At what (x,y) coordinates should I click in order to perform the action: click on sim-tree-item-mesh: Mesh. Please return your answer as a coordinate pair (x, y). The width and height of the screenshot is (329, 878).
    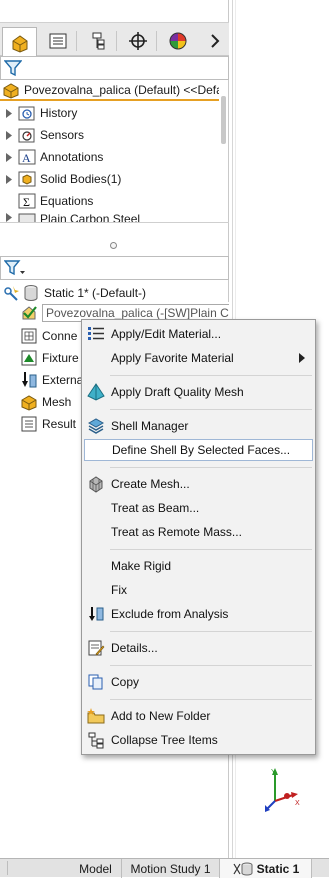
    Looking at the image, I should click on (50, 402).